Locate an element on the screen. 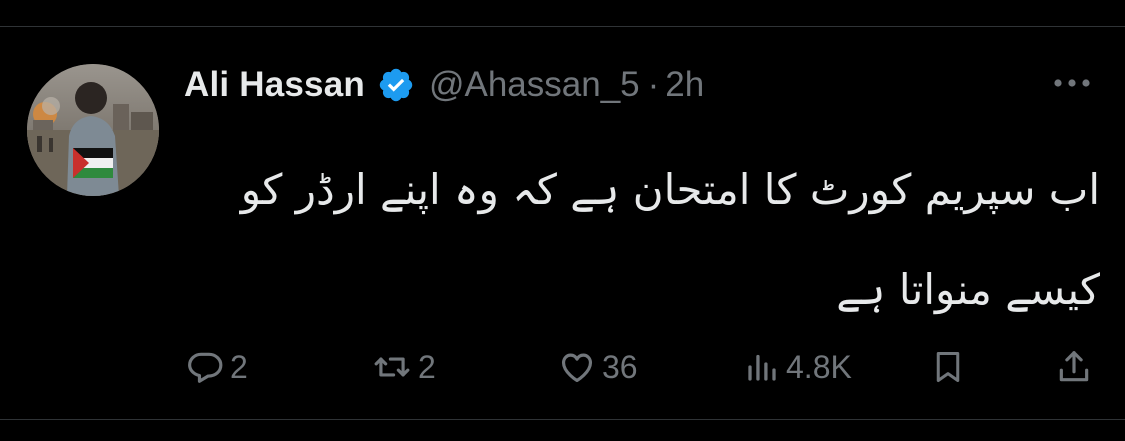 This screenshot has height=441, width=1125. author-display-name: Ali Hassan is located at coordinates (274, 85).